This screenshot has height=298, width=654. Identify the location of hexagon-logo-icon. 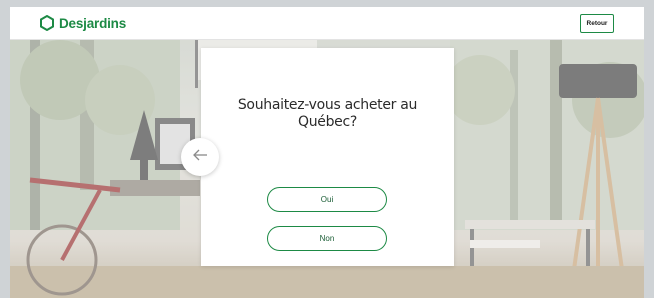
(47, 23).